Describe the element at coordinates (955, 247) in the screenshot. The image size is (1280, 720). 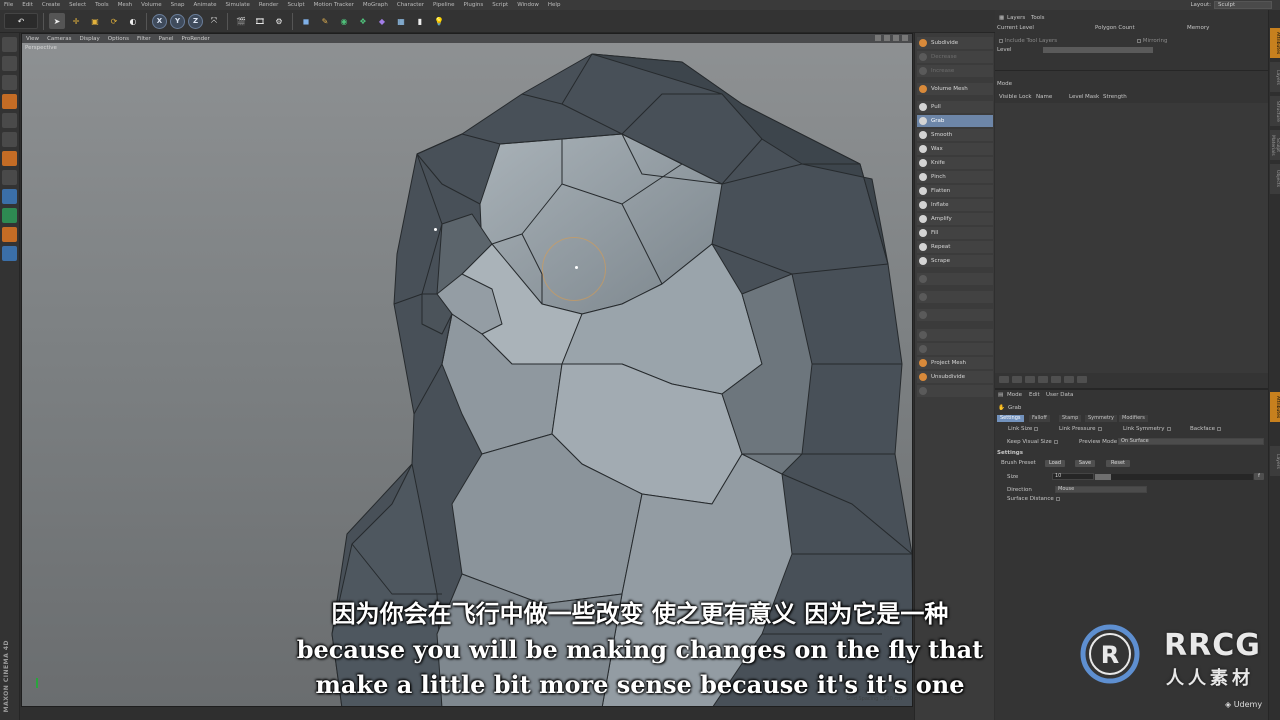
I see `brush-repeat-button: Repeat` at that location.